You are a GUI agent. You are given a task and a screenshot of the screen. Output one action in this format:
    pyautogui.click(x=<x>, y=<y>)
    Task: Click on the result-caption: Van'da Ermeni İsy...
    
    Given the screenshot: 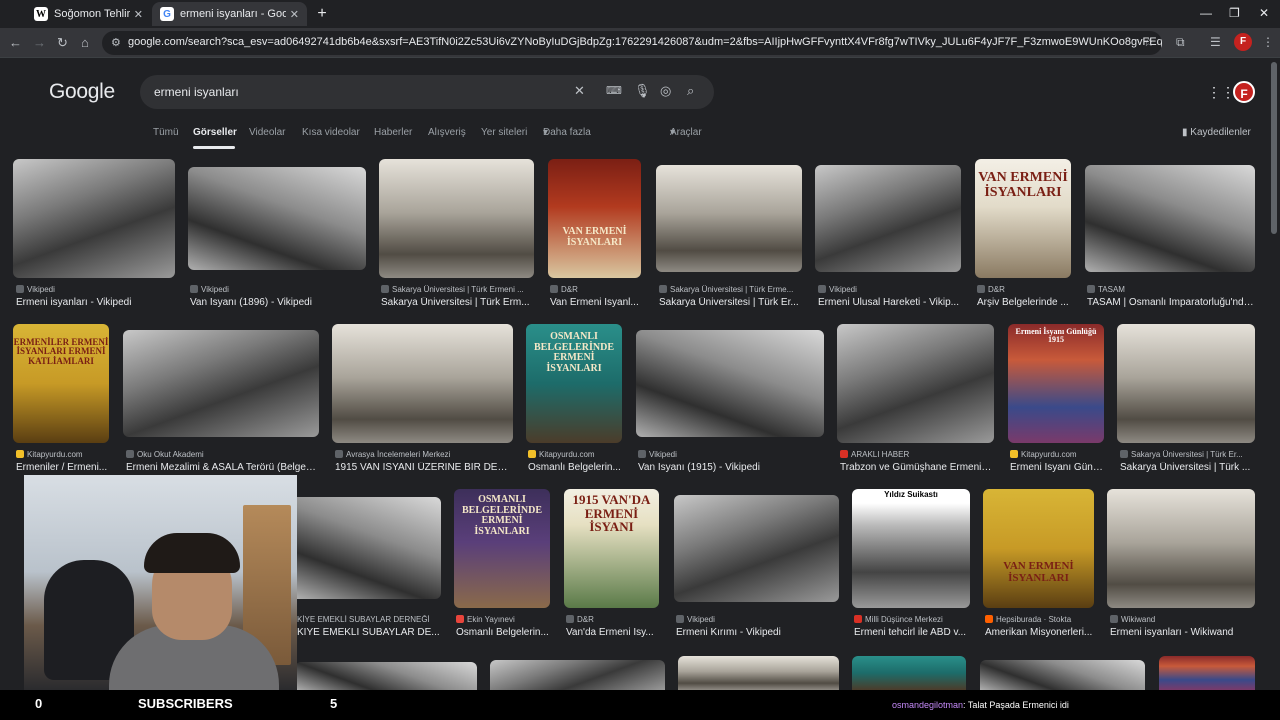 What is the action you would take?
    pyautogui.click(x=612, y=632)
    